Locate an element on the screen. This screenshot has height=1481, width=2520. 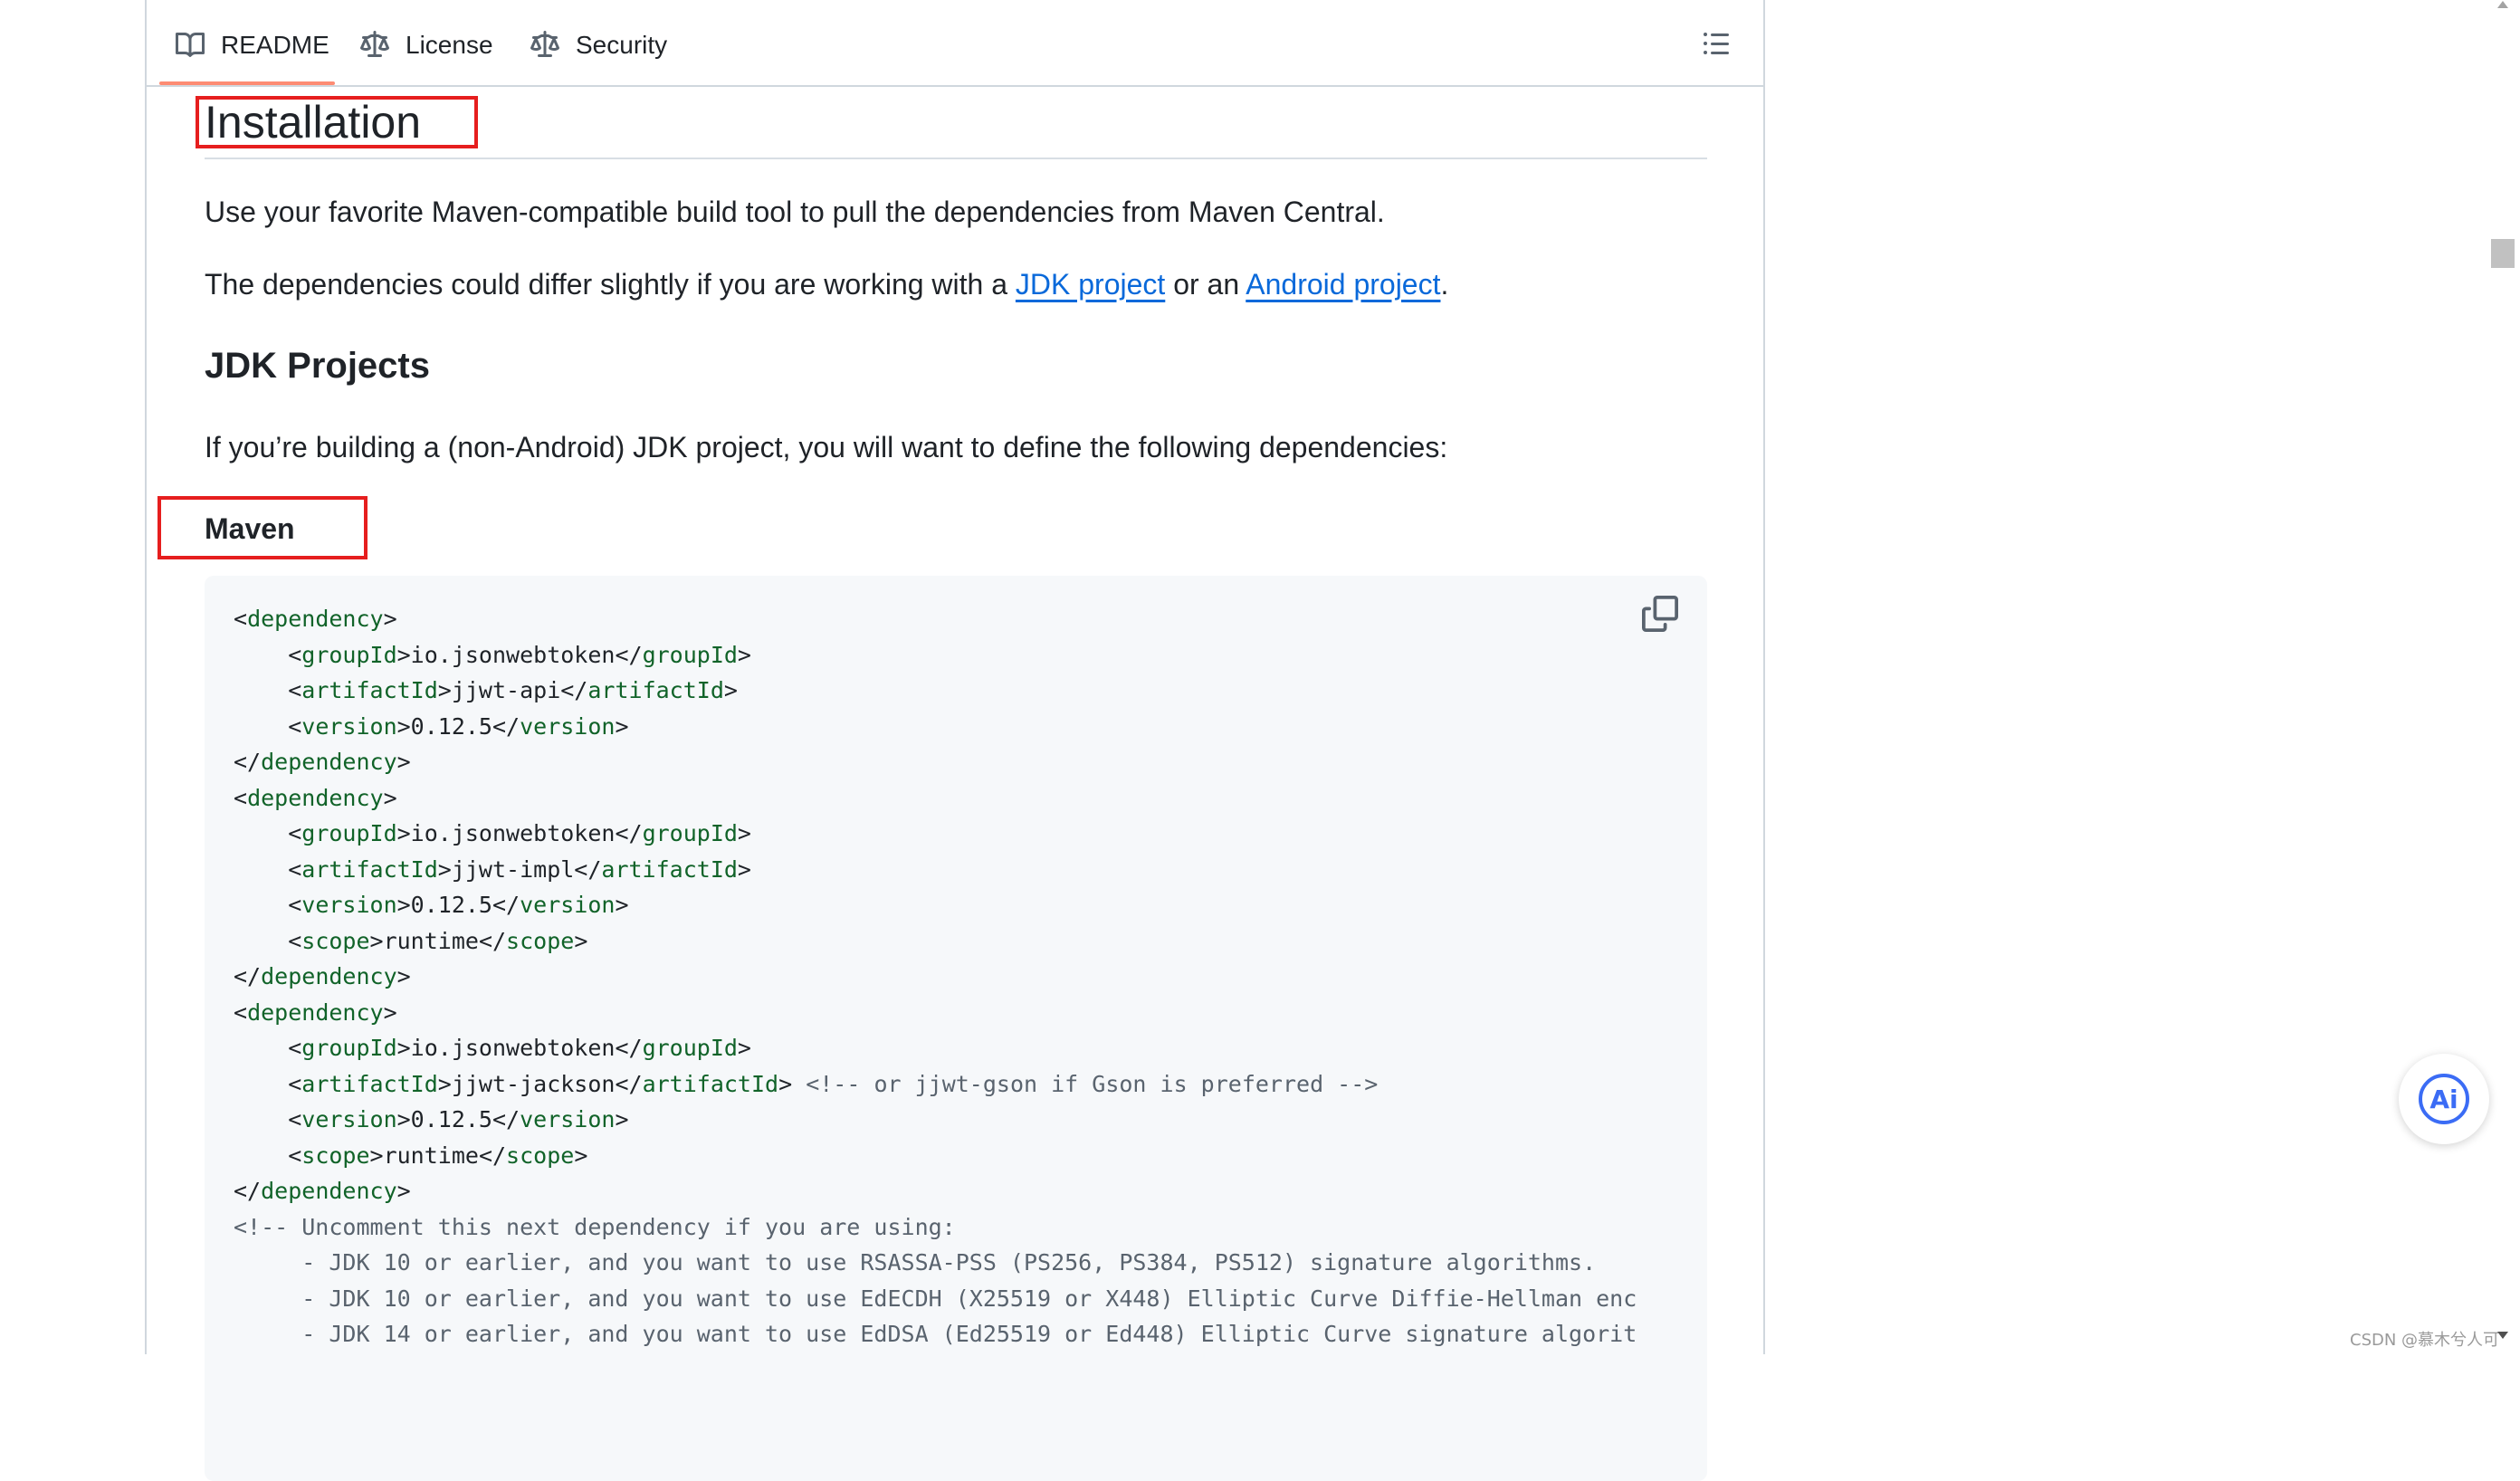
tab-license-label: License is located at coordinates (450, 45).